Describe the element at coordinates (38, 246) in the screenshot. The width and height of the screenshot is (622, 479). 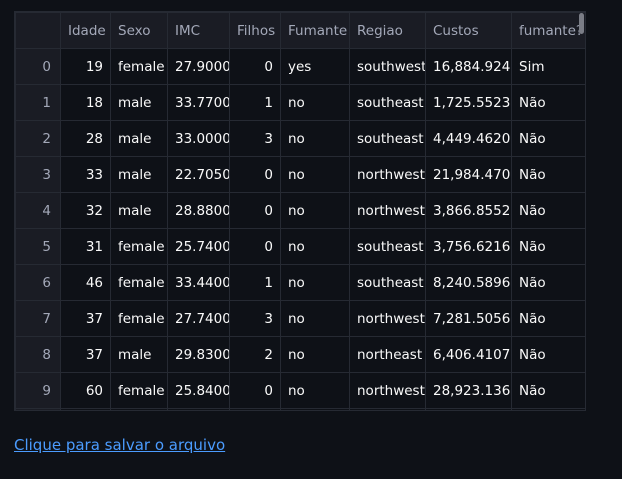
I see `row-index: 5` at that location.